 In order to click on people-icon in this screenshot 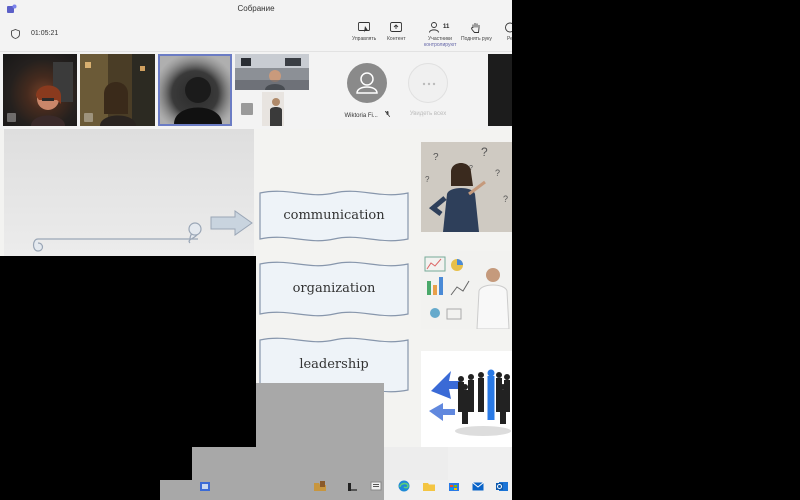, I will do `click(434, 27)`.